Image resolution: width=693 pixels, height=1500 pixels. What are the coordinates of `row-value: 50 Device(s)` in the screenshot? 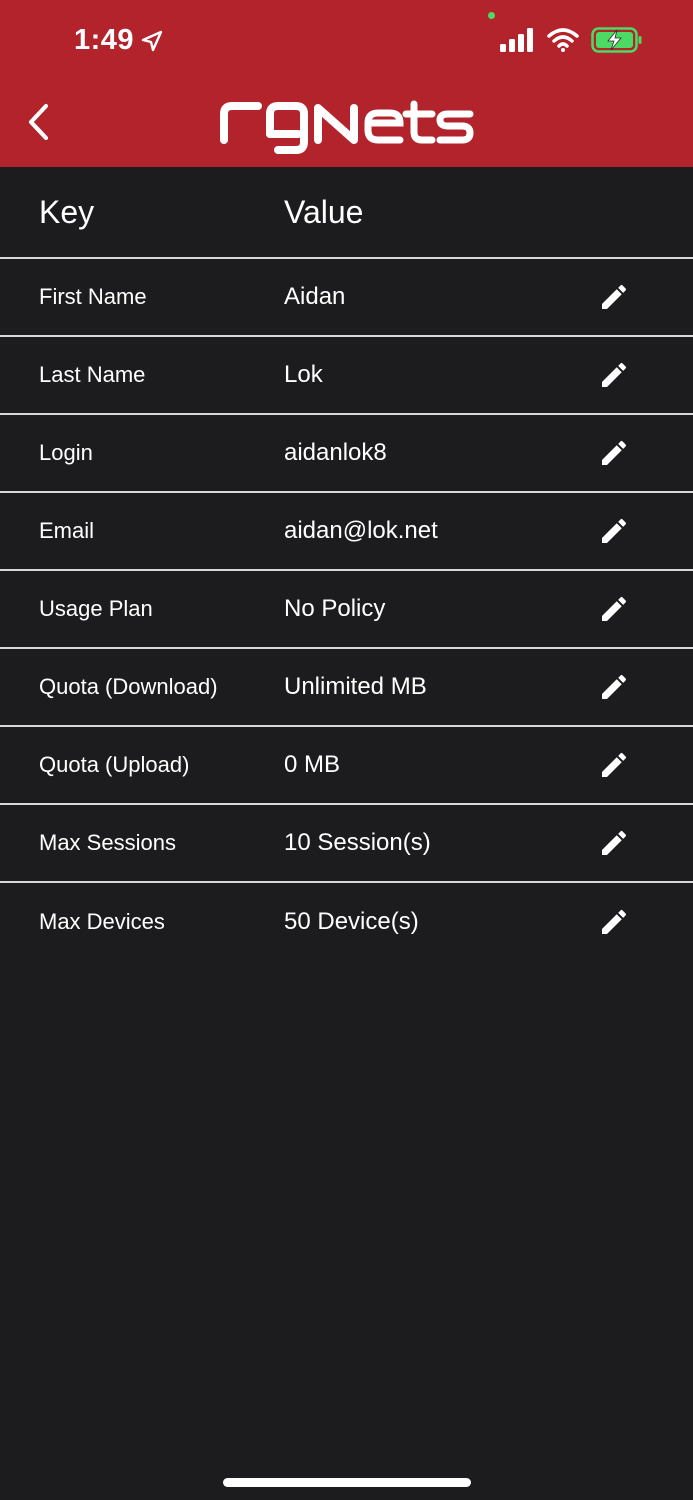 It's located at (351, 921).